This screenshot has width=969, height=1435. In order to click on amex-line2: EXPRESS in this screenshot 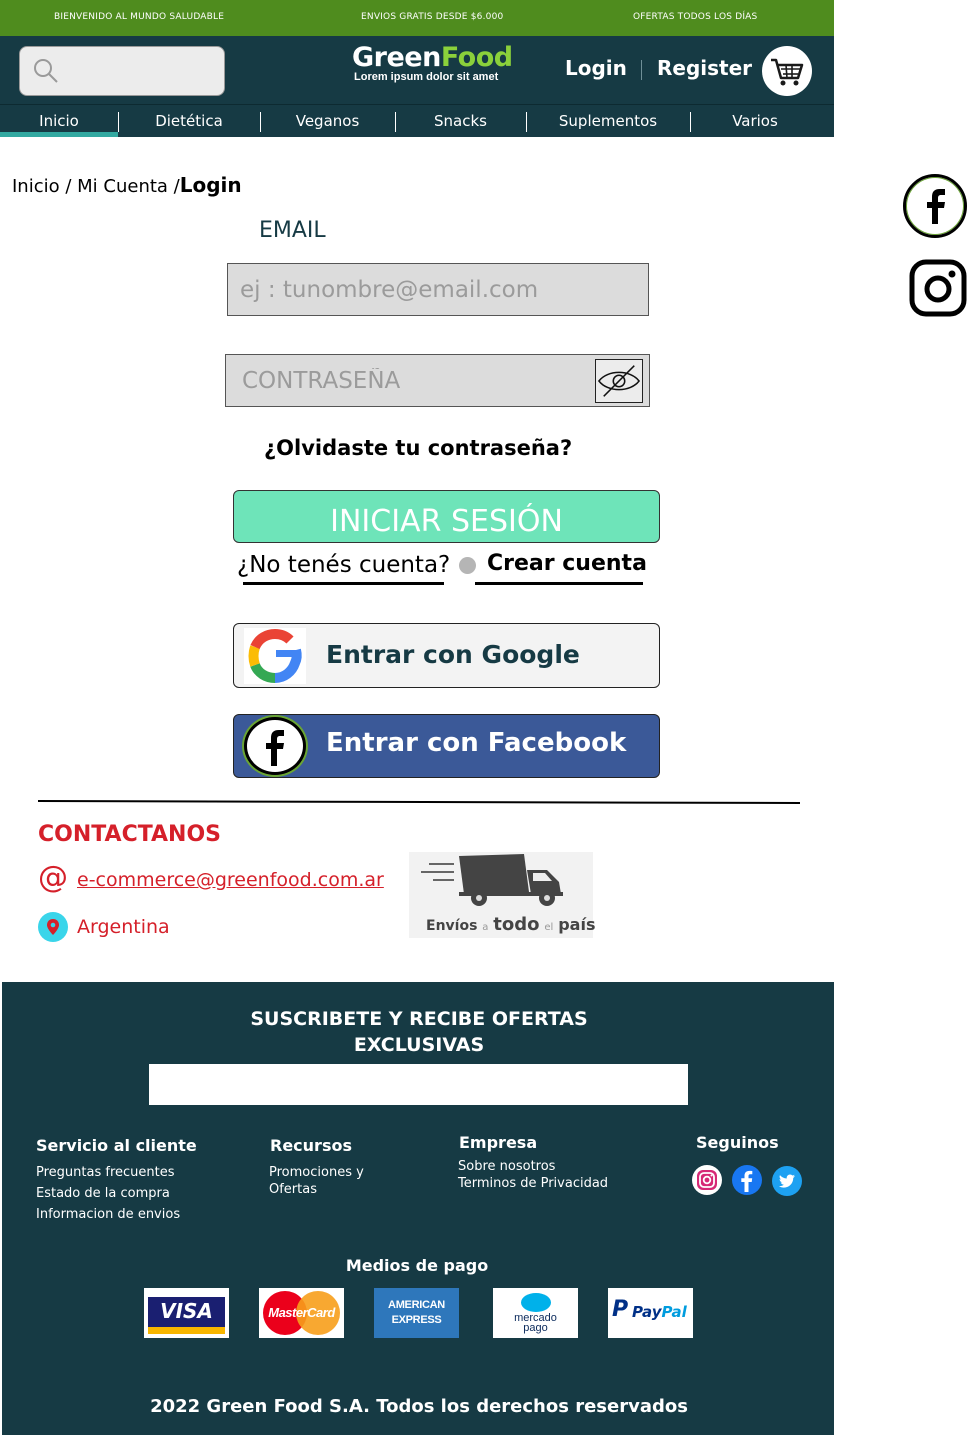, I will do `click(416, 1320)`.